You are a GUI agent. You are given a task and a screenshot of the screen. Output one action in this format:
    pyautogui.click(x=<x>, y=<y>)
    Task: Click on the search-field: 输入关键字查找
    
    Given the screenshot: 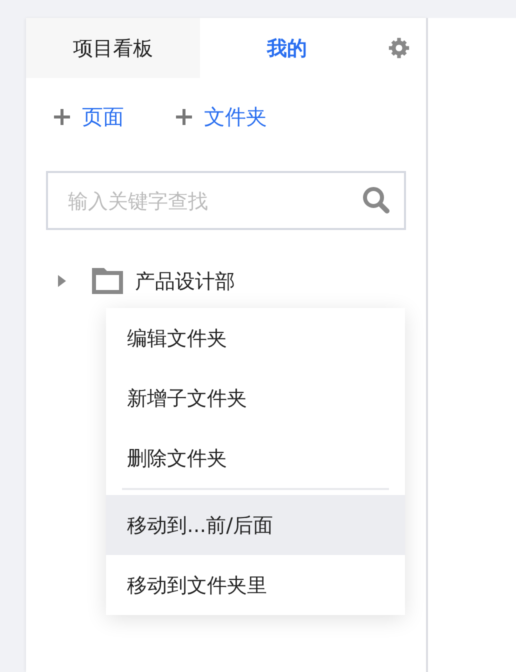 What is the action you would take?
    pyautogui.click(x=226, y=200)
    